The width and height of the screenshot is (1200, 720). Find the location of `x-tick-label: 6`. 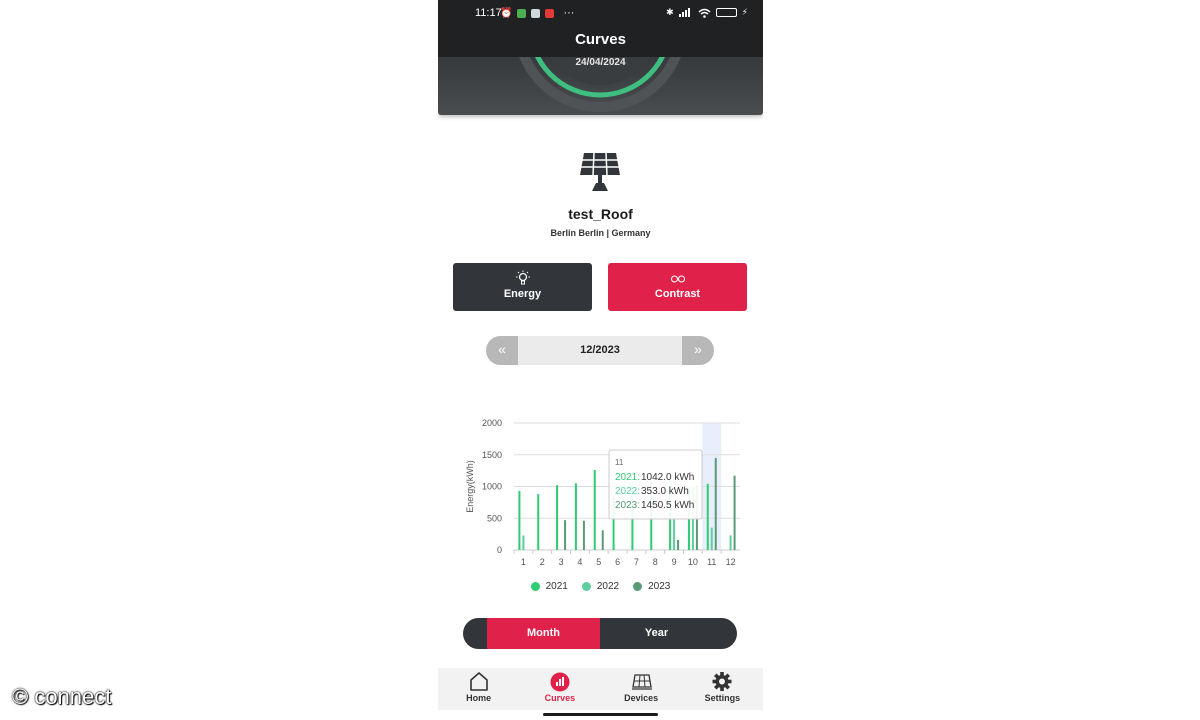

x-tick-label: 6 is located at coordinates (617, 562).